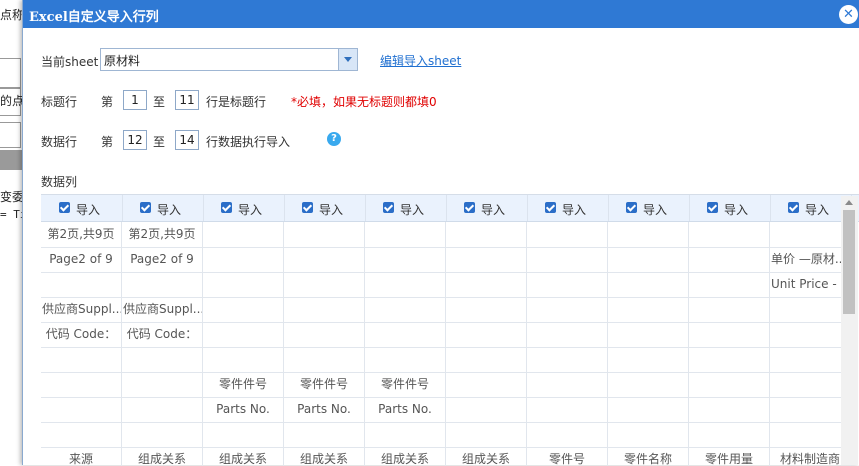  I want to click on scrollbar-thumb, so click(849, 262).